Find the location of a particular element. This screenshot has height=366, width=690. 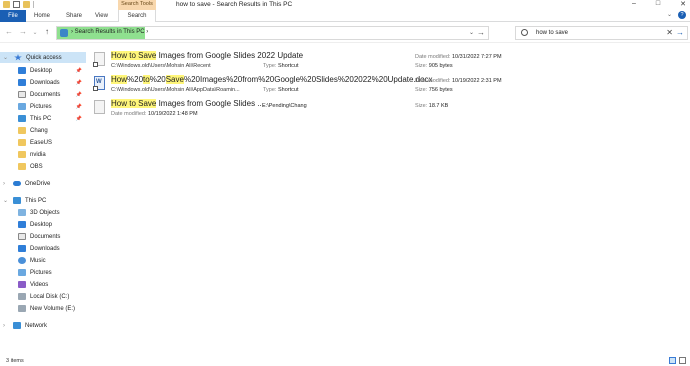

recent-locations-button: ⌄ is located at coordinates (35, 32).